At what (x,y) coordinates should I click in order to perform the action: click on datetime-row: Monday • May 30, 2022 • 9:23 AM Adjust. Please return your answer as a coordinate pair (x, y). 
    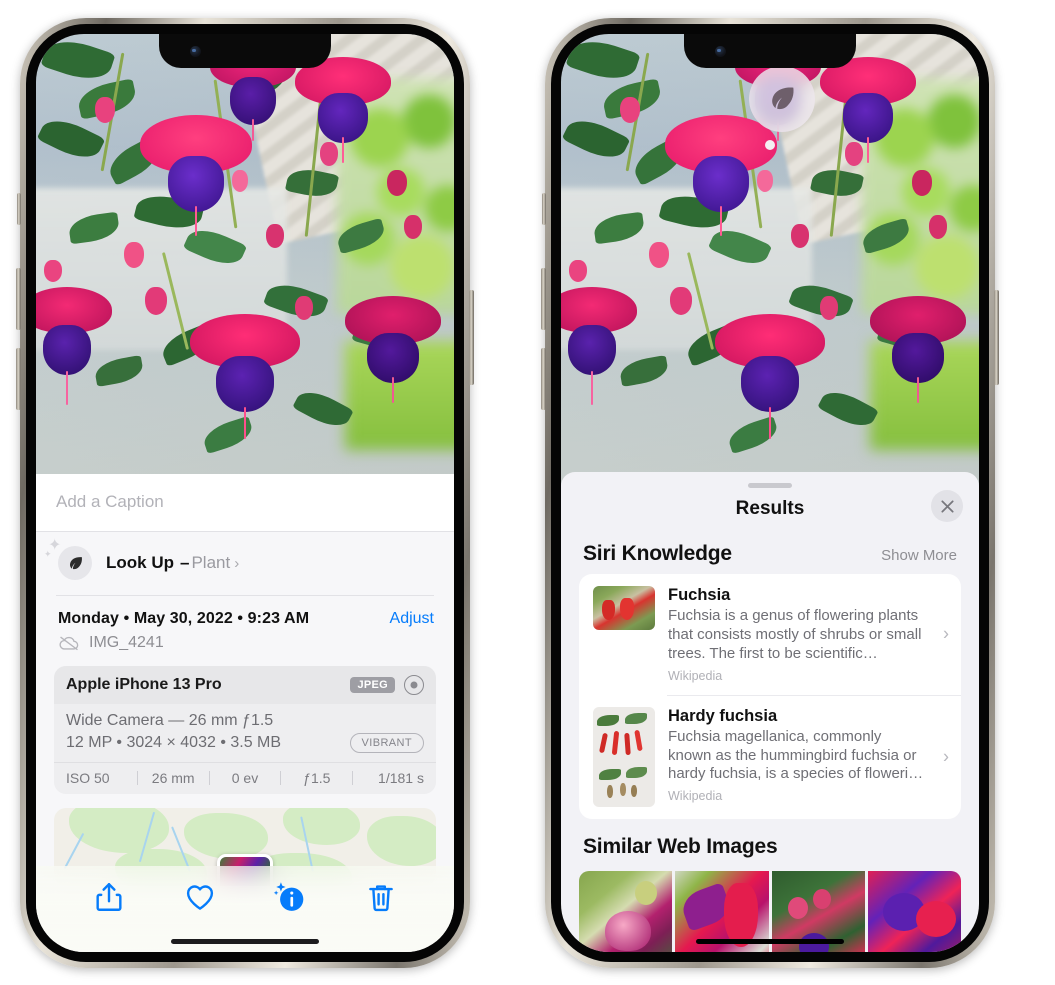
    Looking at the image, I should click on (245, 613).